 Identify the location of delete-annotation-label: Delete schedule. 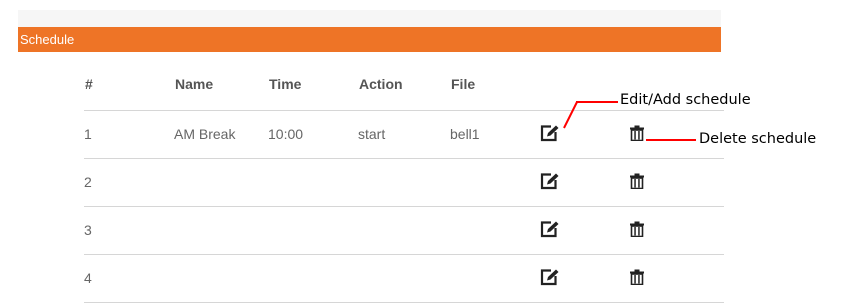
(758, 139).